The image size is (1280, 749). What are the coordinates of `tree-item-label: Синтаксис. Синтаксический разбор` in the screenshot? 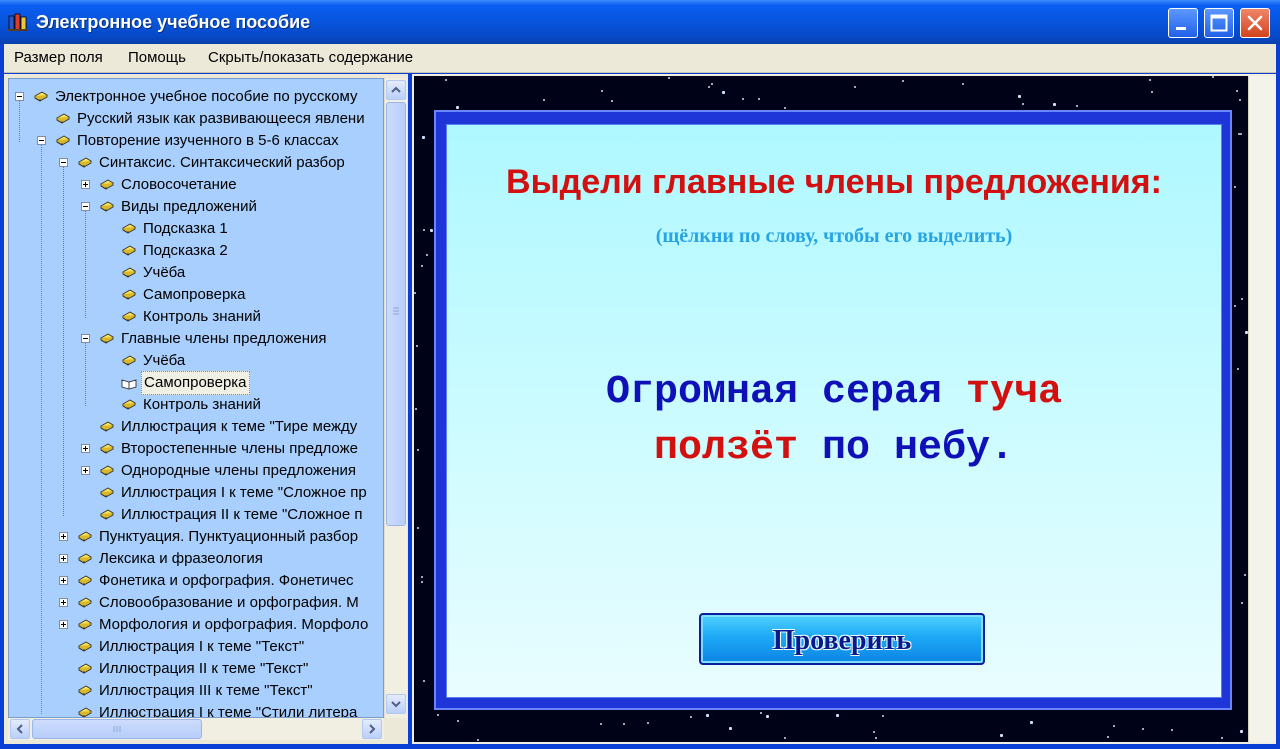 It's located at (222, 162).